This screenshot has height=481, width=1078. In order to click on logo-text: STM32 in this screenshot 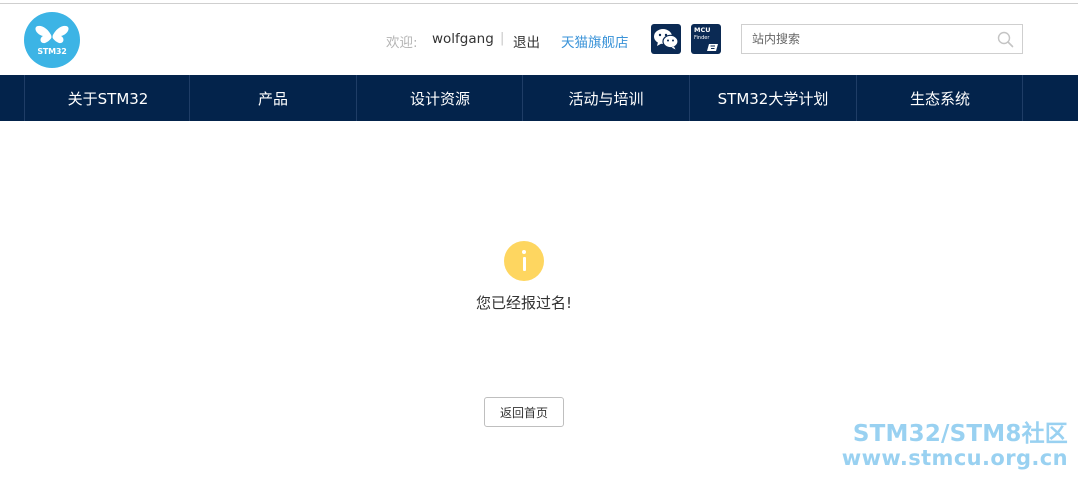, I will do `click(52, 51)`.